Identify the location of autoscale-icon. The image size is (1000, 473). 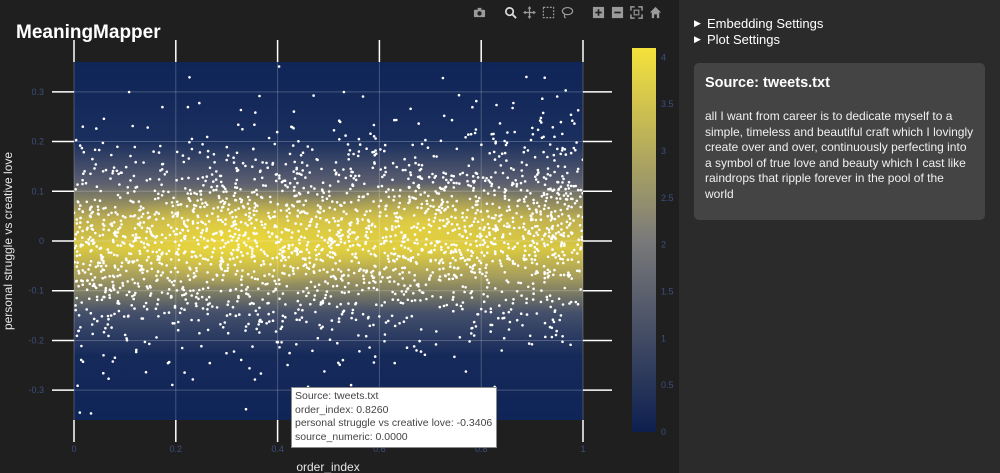
(636, 12).